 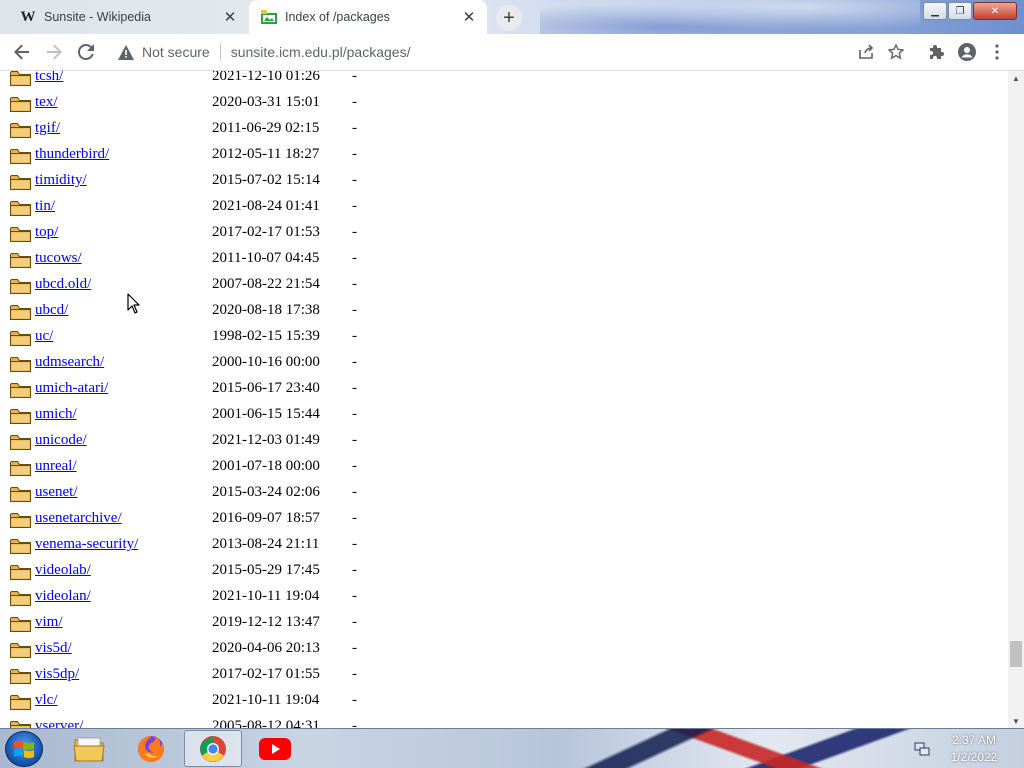 What do you see at coordinates (57, 674) in the screenshot?
I see `directory-link: vis5dp/` at bounding box center [57, 674].